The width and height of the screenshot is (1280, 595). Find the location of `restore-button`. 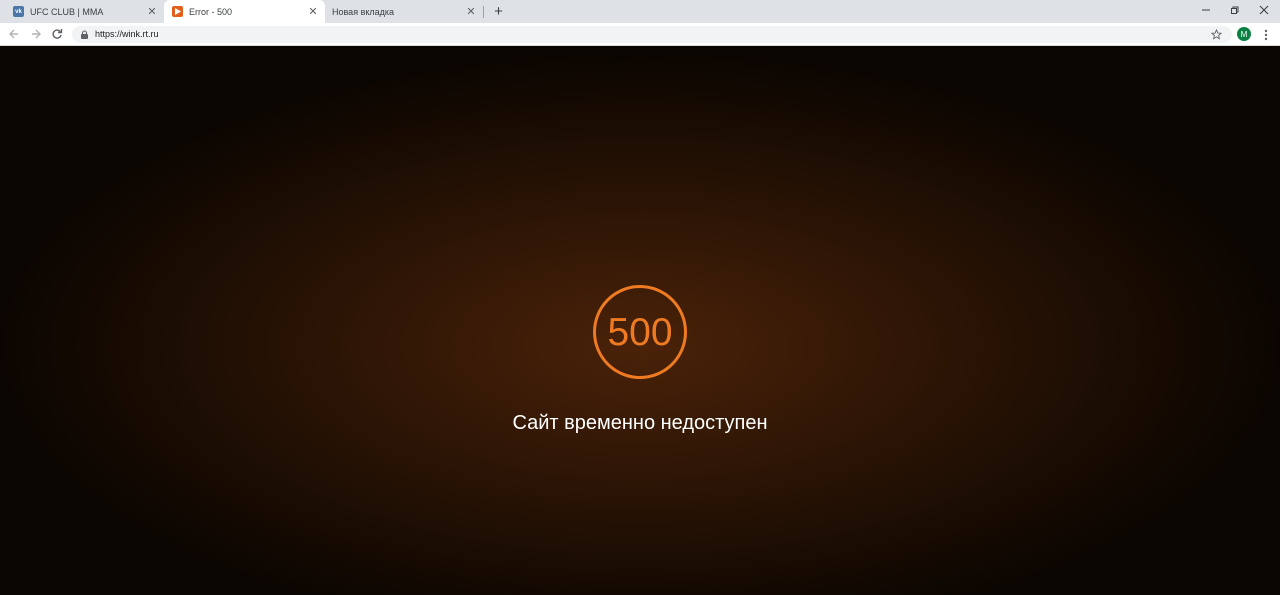

restore-button is located at coordinates (1234, 10).